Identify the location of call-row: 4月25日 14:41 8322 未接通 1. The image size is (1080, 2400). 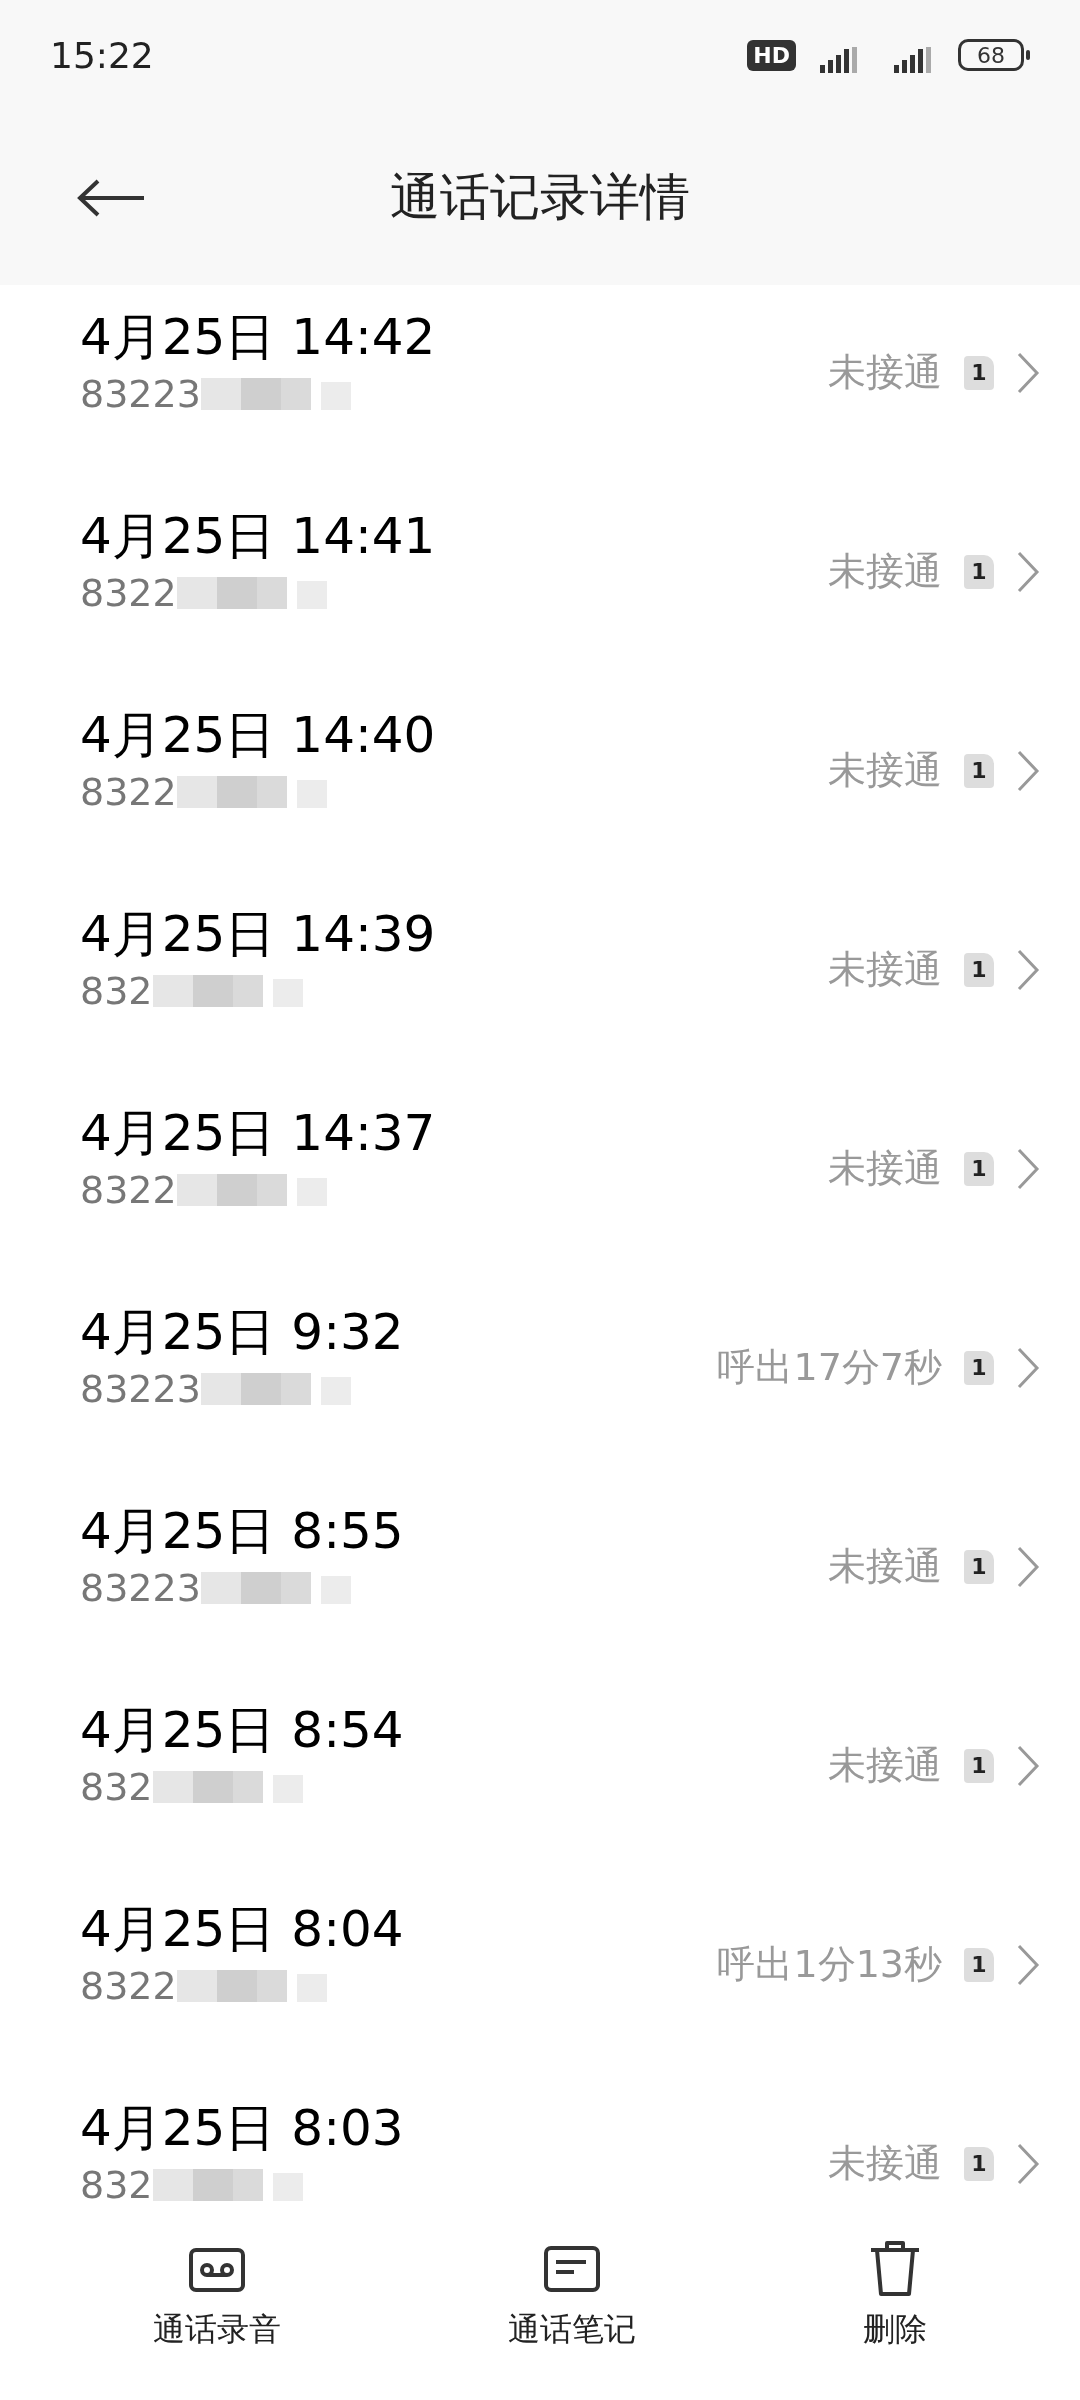
(540, 583).